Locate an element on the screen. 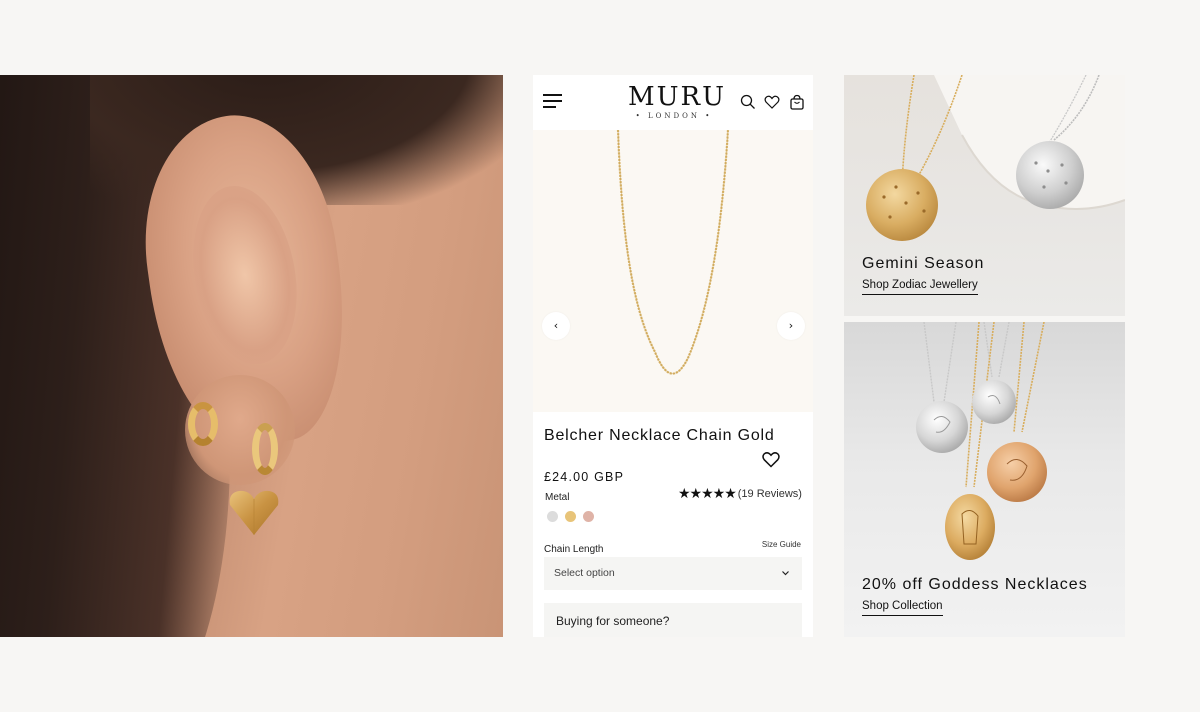  chain-length-label: Chain Length is located at coordinates (574, 549).